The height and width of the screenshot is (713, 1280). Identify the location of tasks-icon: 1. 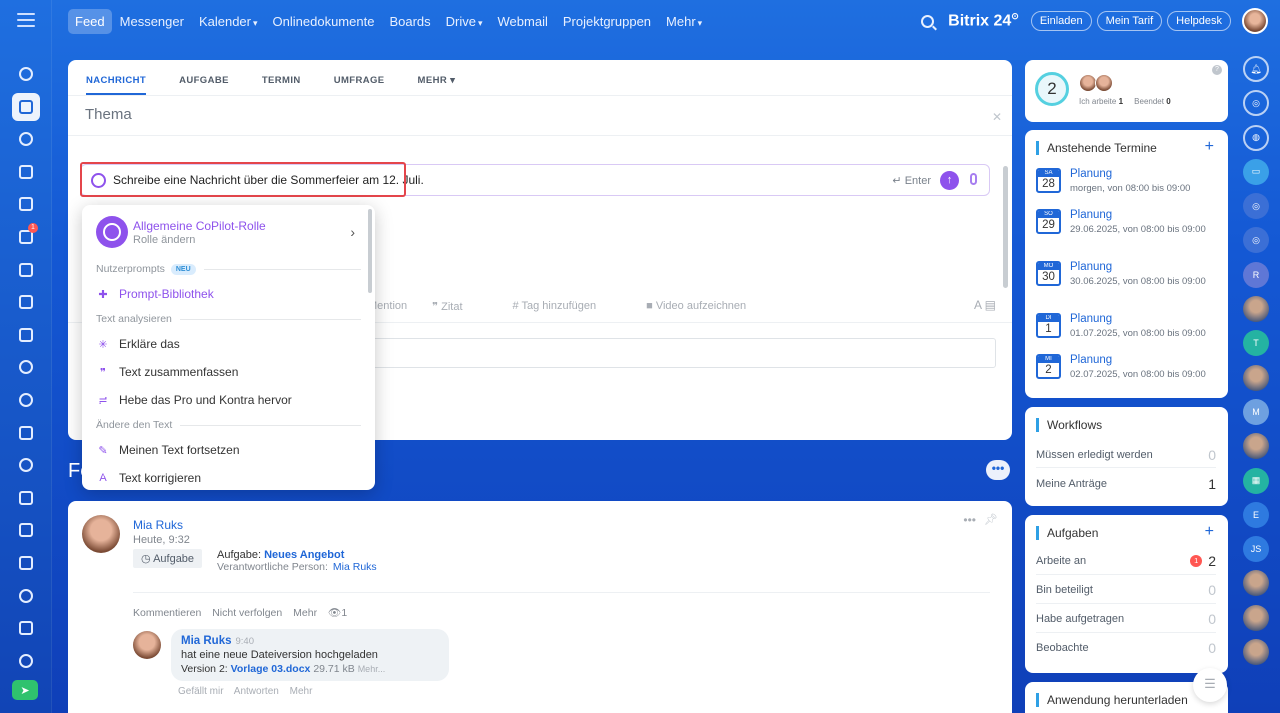
(26, 236).